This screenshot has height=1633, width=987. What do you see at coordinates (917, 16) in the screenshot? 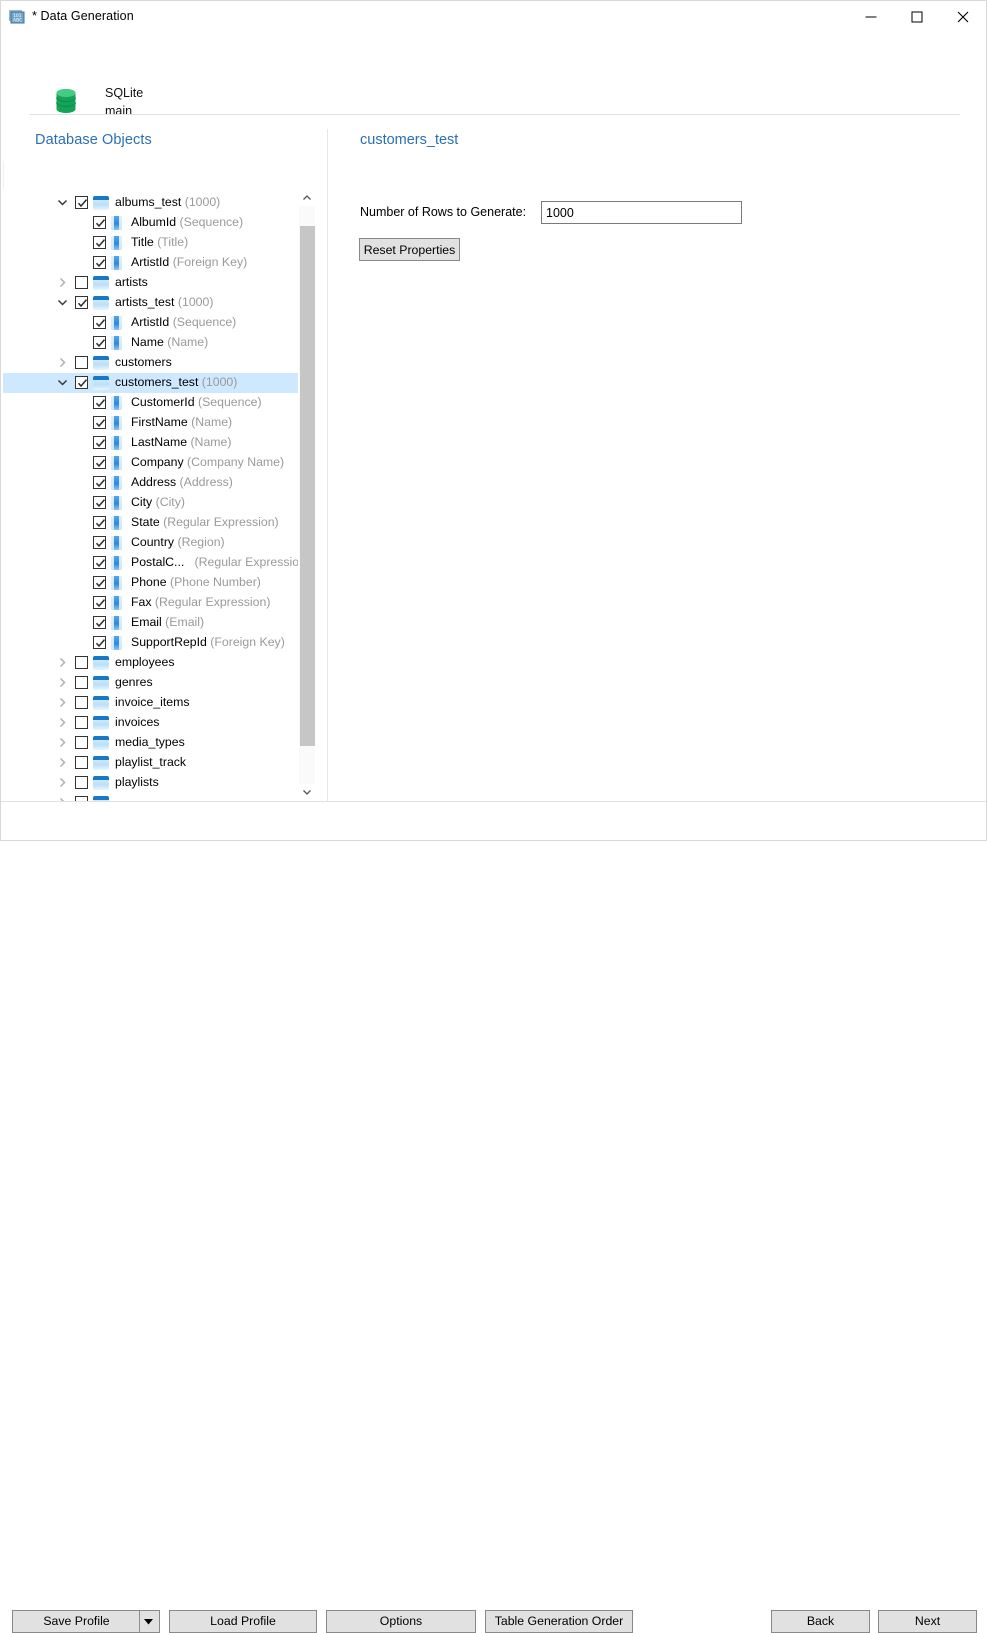
I see `maximize-button` at bounding box center [917, 16].